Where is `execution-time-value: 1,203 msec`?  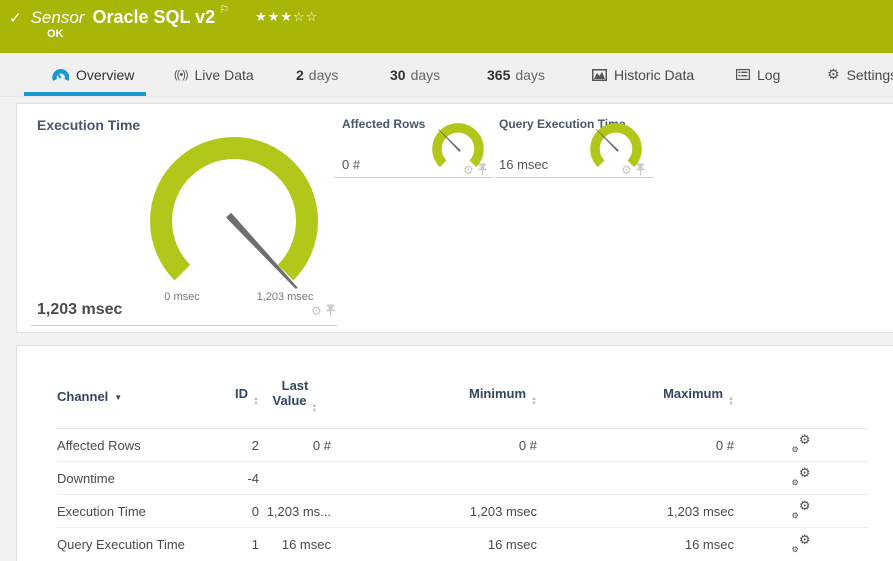 execution-time-value: 1,203 msec is located at coordinates (80, 309).